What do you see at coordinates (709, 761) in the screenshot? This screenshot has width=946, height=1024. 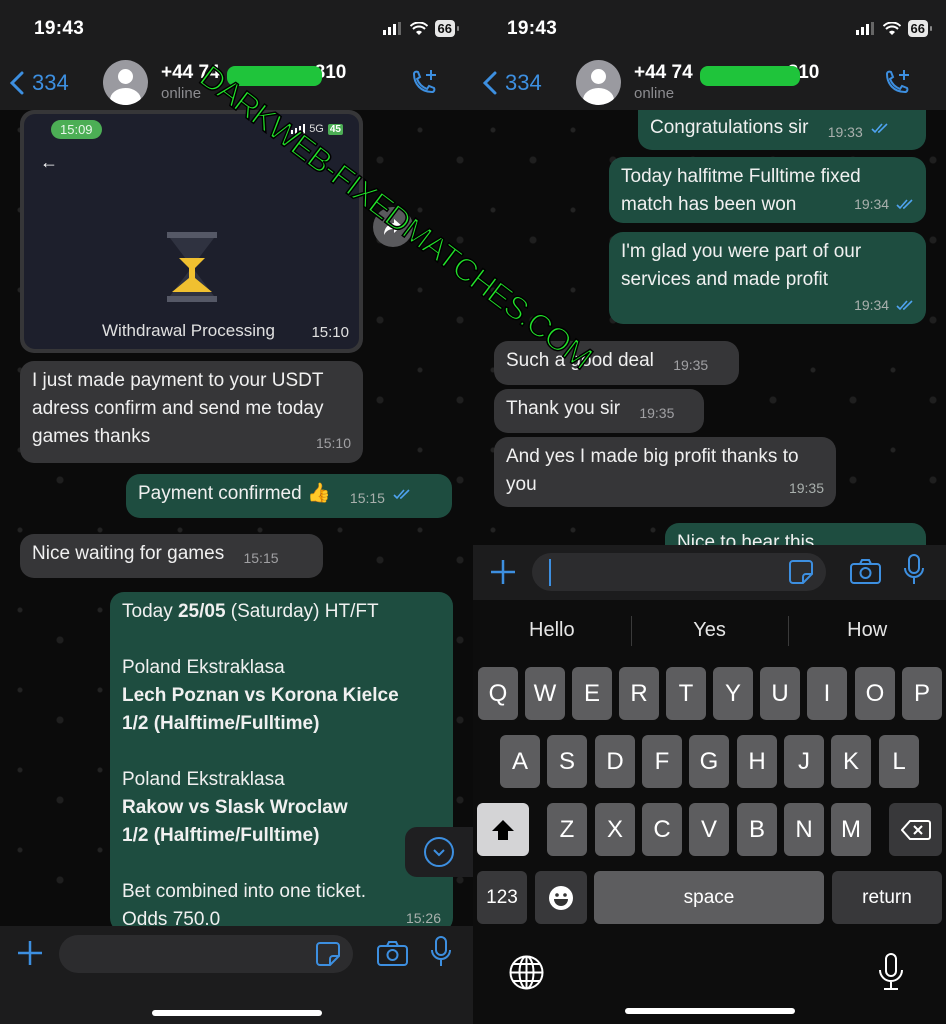 I see `key-g: G` at bounding box center [709, 761].